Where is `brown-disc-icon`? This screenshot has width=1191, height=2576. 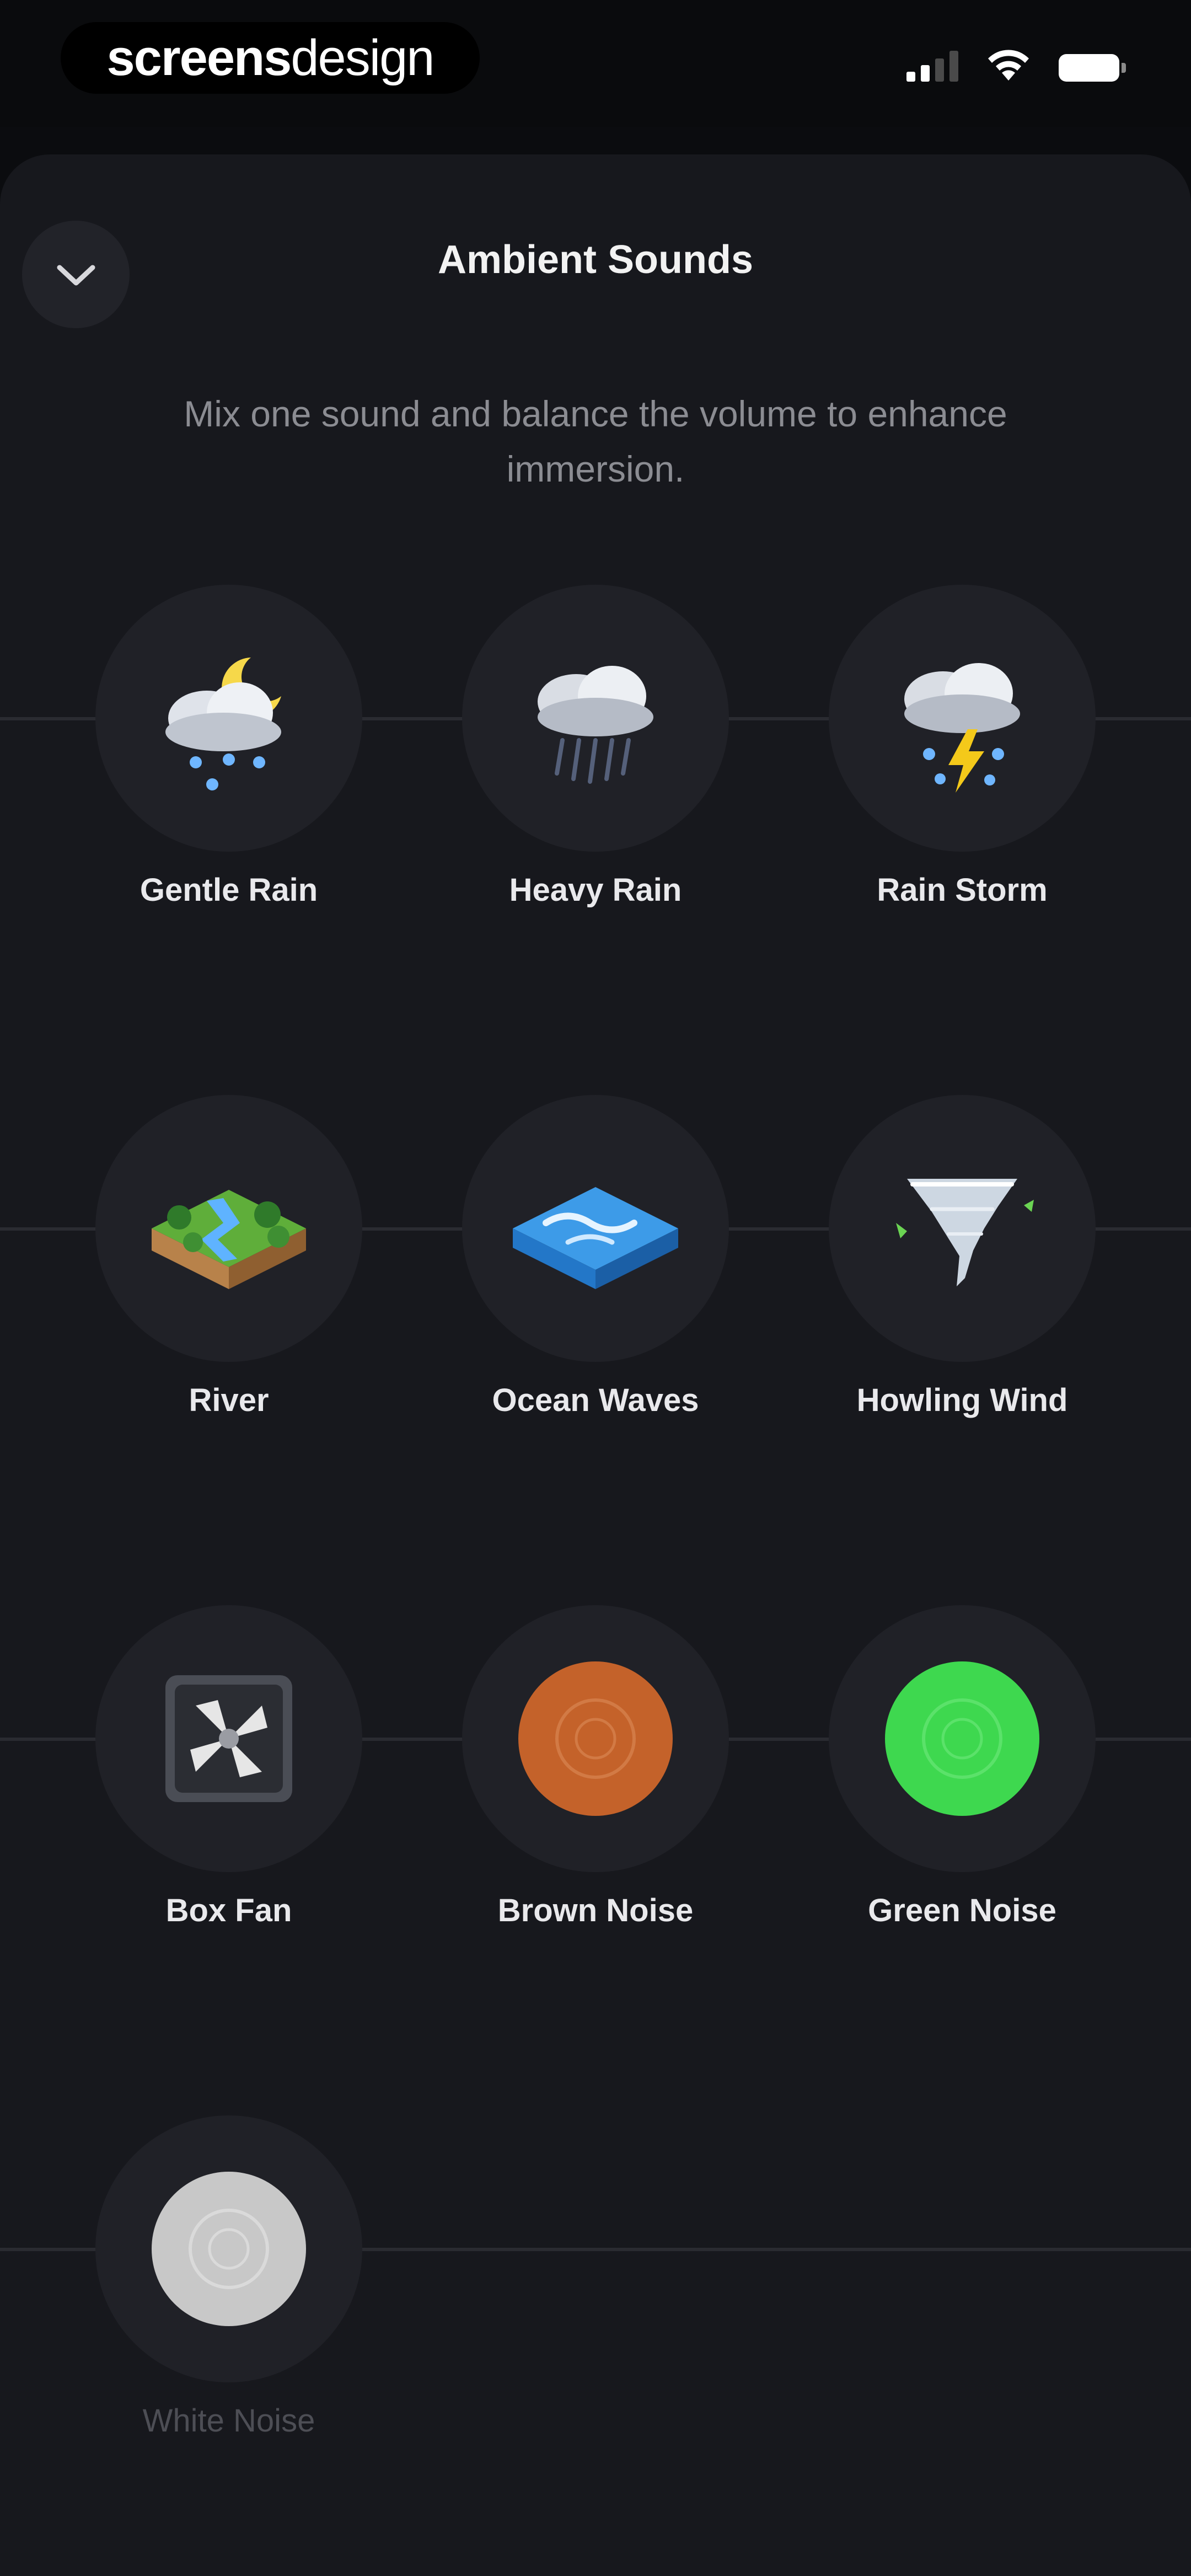
brown-disc-icon is located at coordinates (595, 1738).